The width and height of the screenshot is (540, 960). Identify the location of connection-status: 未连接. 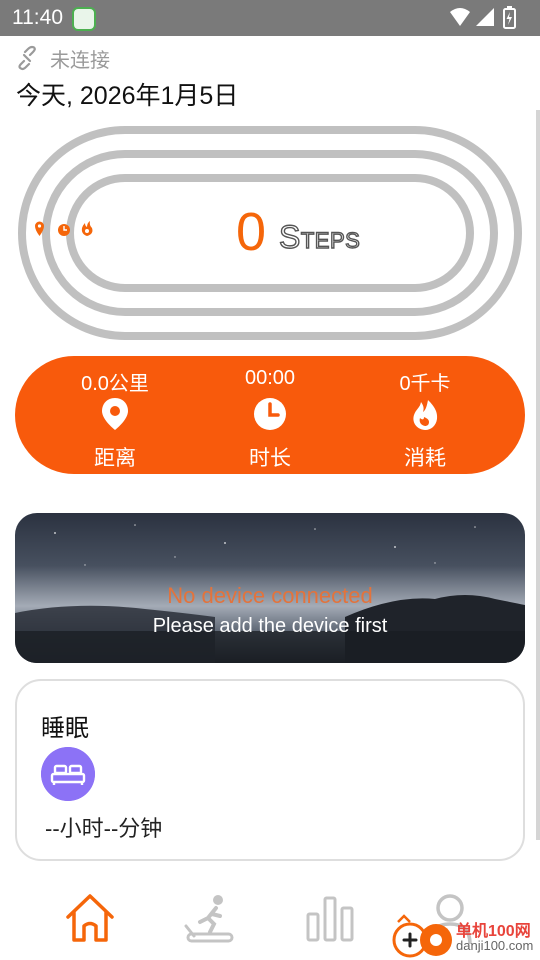
(62, 58).